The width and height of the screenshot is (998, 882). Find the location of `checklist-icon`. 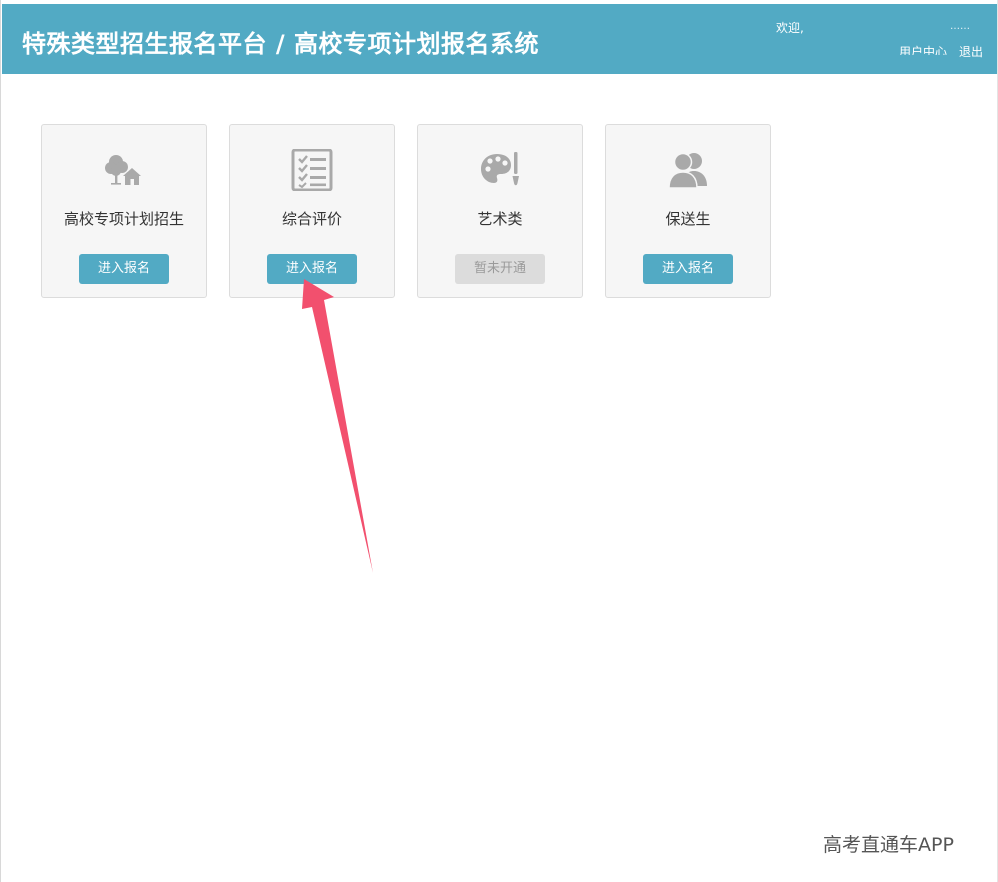

checklist-icon is located at coordinates (312, 170).